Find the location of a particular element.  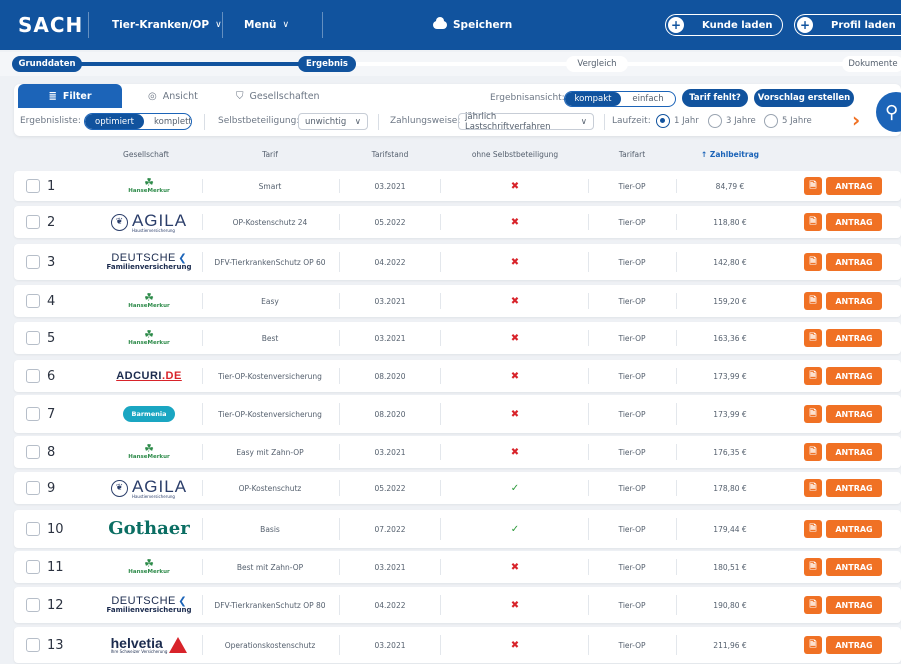

step-grunddaten: Grunddaten is located at coordinates (47, 64).